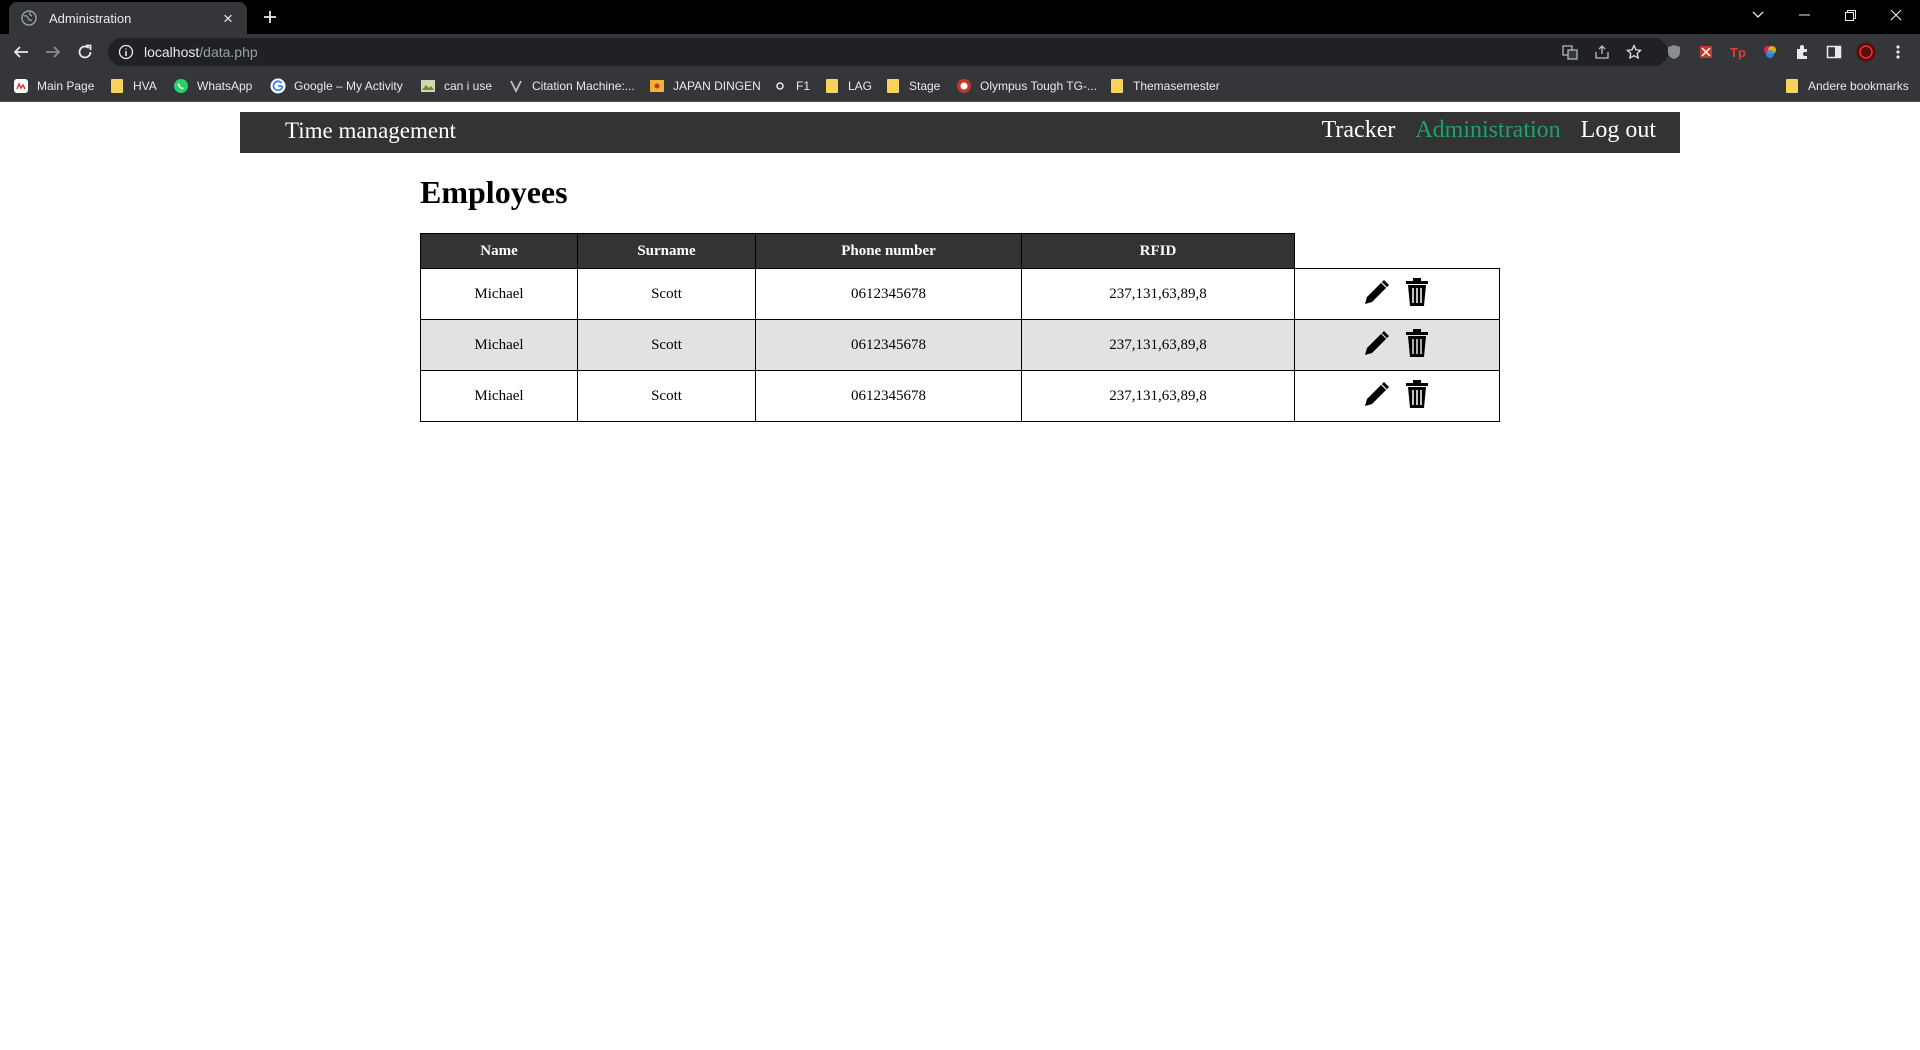 Image resolution: width=1920 pixels, height=1050 pixels. What do you see at coordinates (1802, 52) in the screenshot?
I see `extensions-puzzle-icon` at bounding box center [1802, 52].